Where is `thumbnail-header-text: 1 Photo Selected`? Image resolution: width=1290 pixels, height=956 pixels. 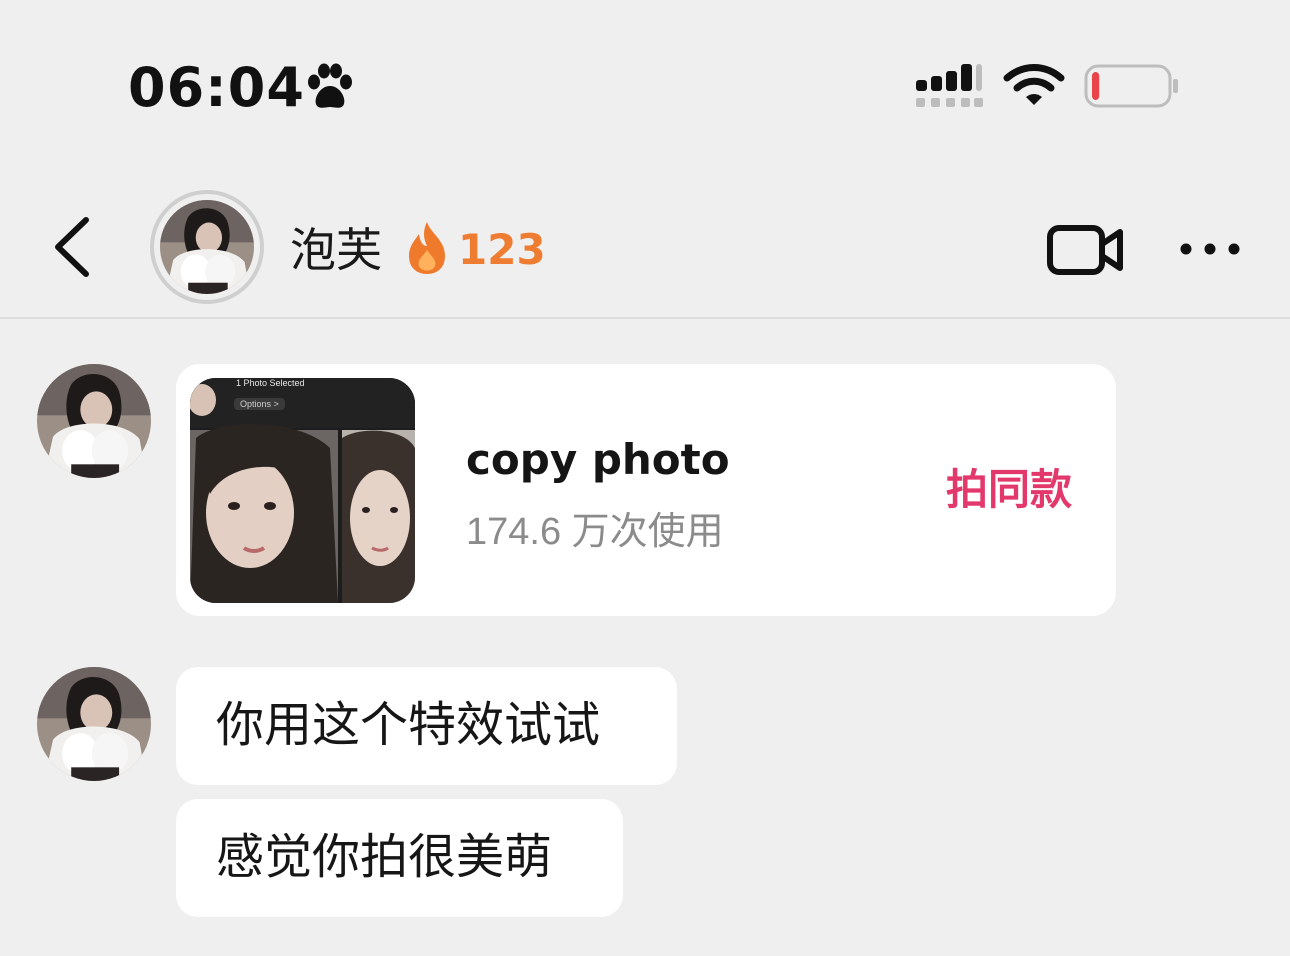 thumbnail-header-text: 1 Photo Selected is located at coordinates (270, 383).